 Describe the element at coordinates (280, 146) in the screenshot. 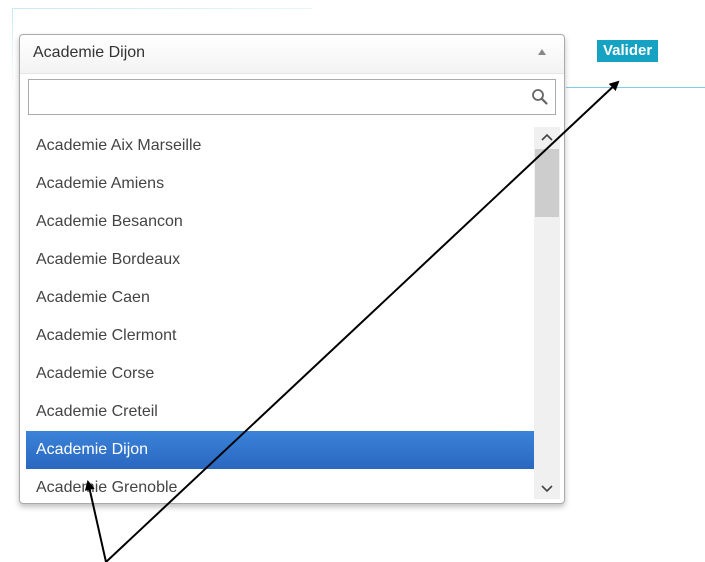

I see `list-item: Academie Aix Marseille` at that location.